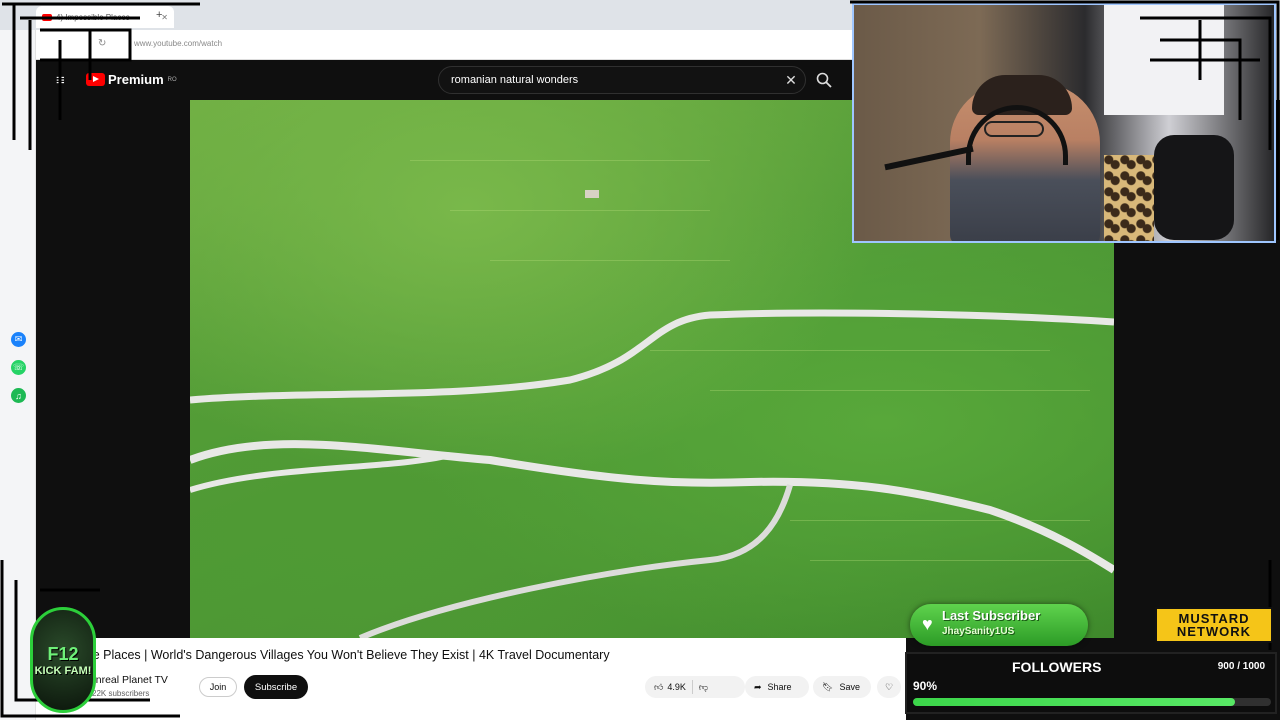  What do you see at coordinates (1074, 702) in the screenshot?
I see `followers-progress-fill` at bounding box center [1074, 702].